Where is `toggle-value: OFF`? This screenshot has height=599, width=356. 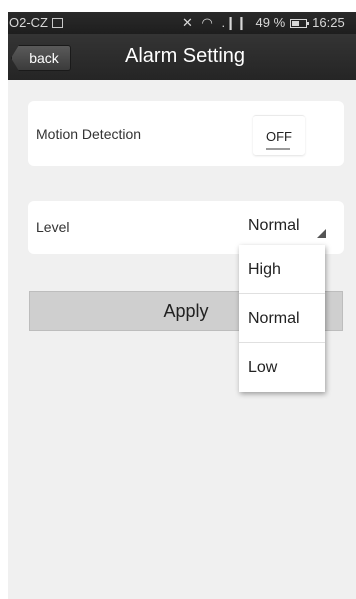
toggle-value: OFF is located at coordinates (279, 136).